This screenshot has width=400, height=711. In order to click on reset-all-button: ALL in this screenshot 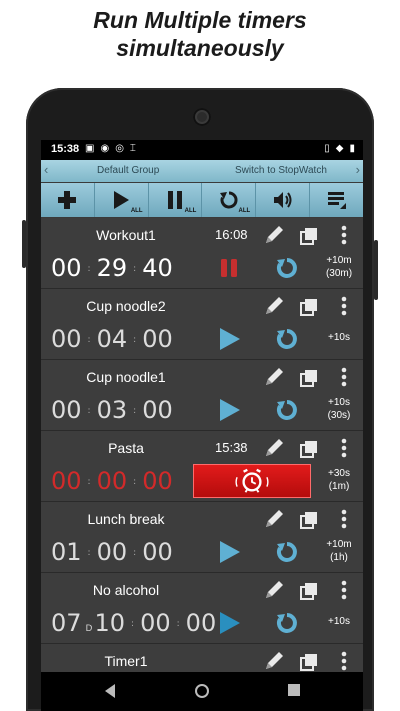, I will do `click(229, 200)`.